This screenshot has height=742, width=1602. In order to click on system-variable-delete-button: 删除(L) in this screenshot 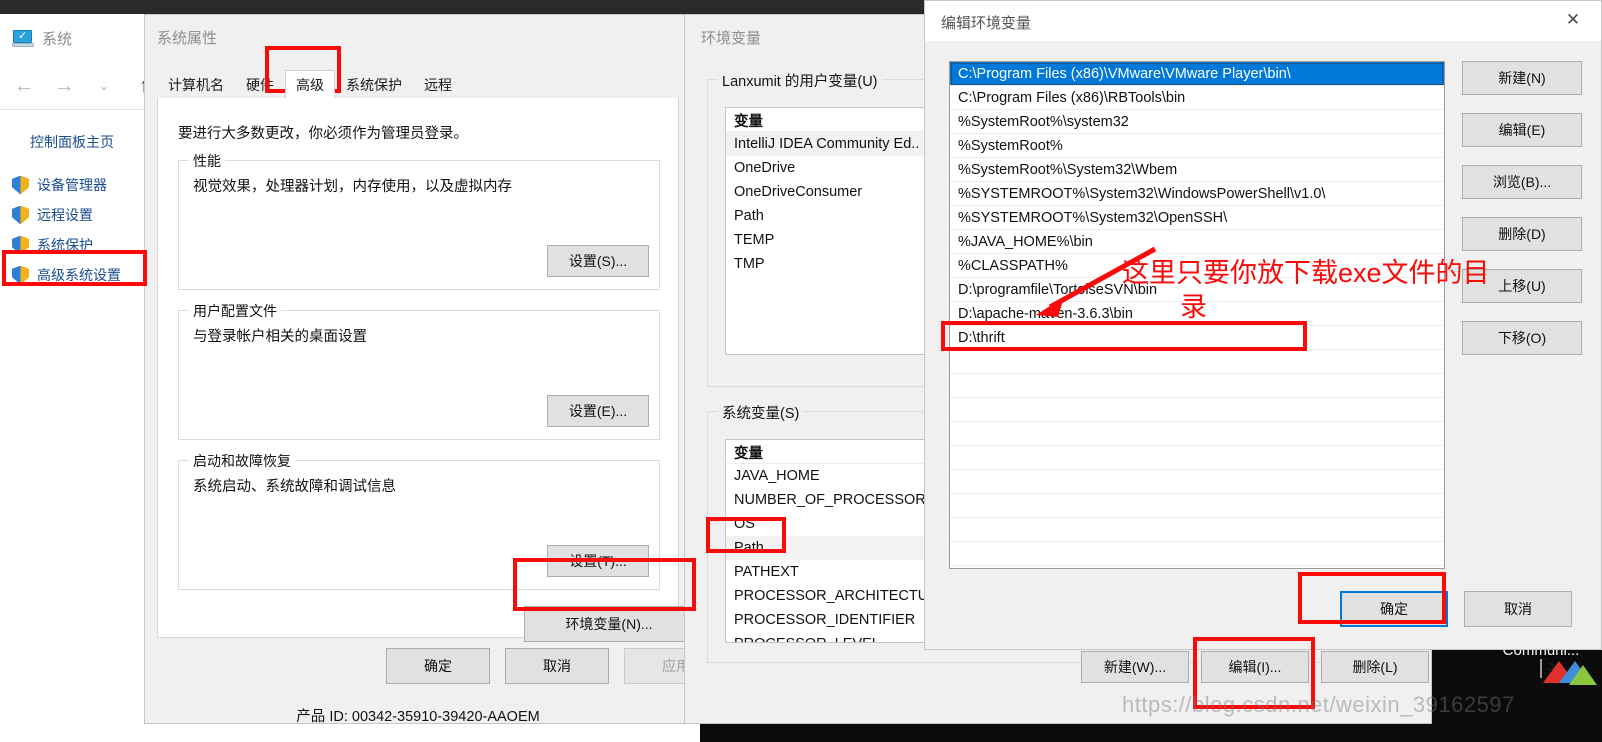, I will do `click(1375, 667)`.